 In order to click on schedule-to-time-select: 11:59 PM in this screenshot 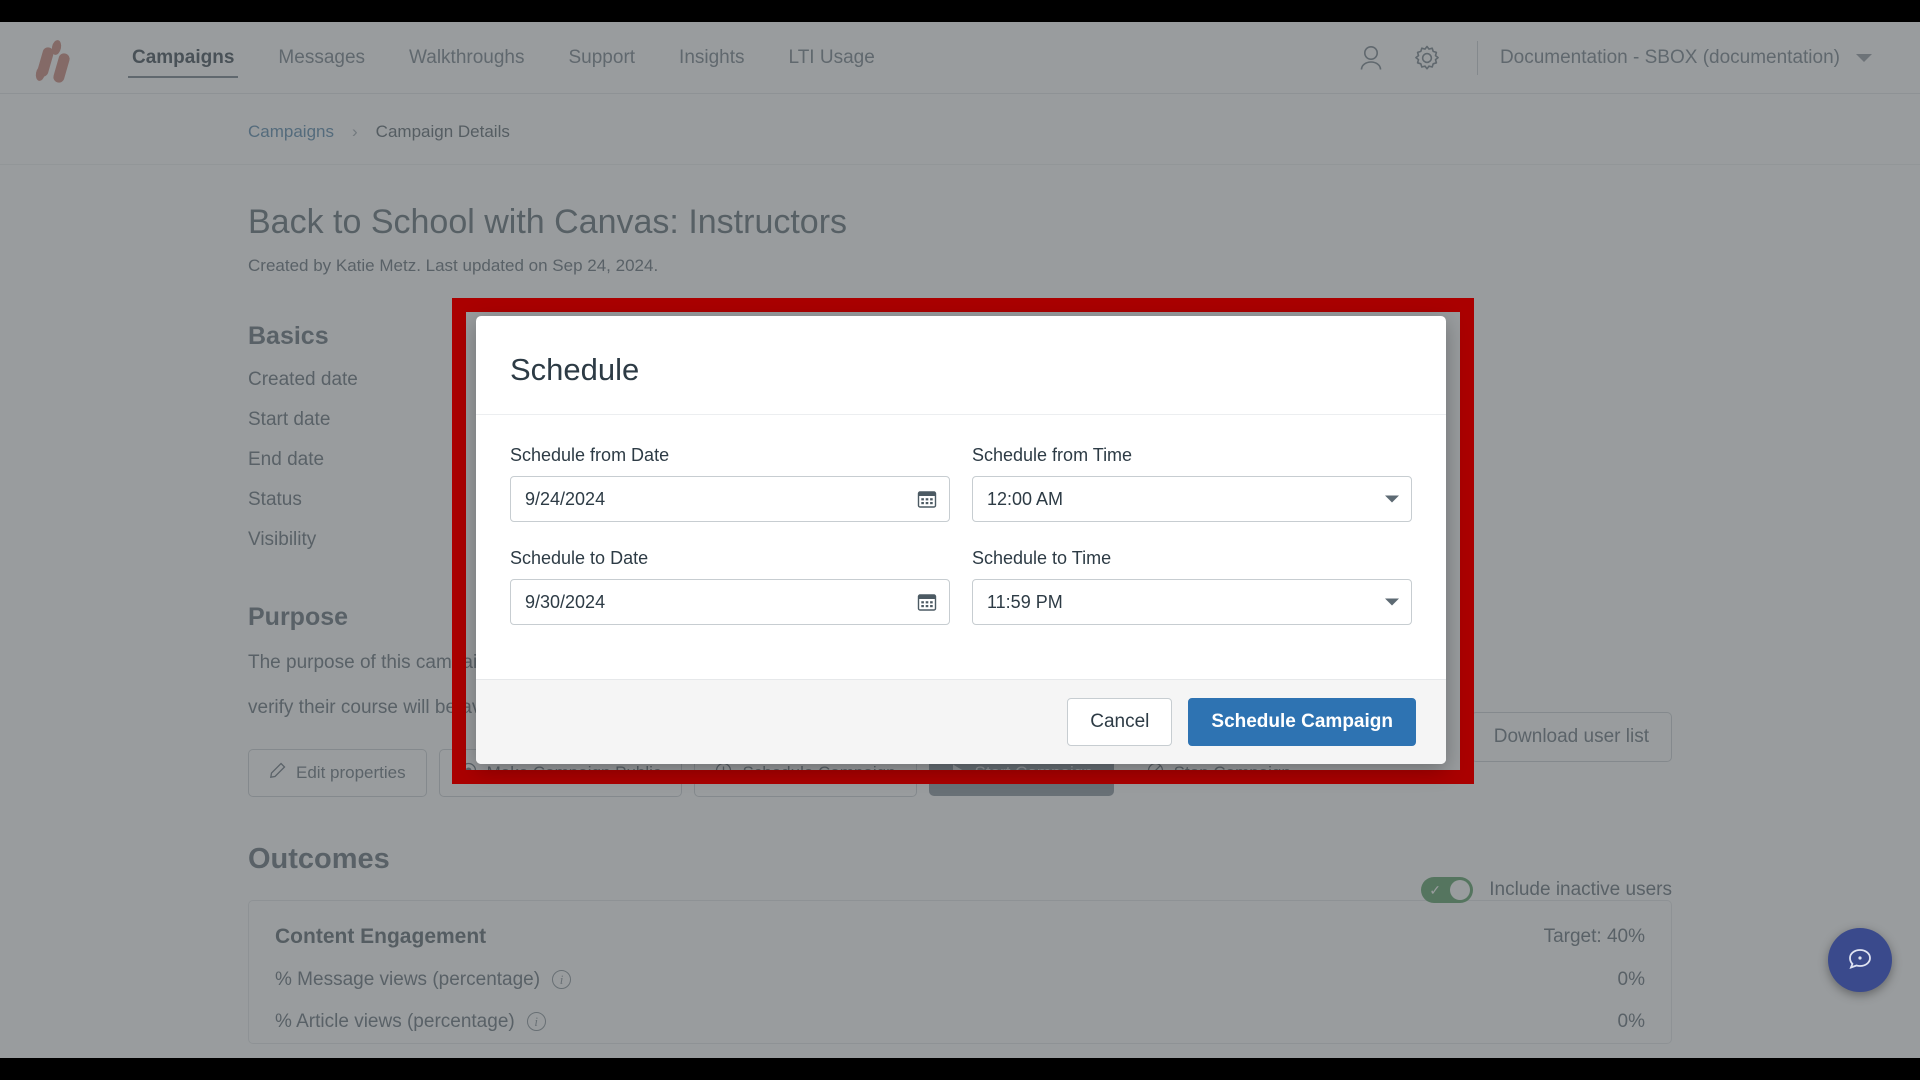, I will do `click(1192, 602)`.